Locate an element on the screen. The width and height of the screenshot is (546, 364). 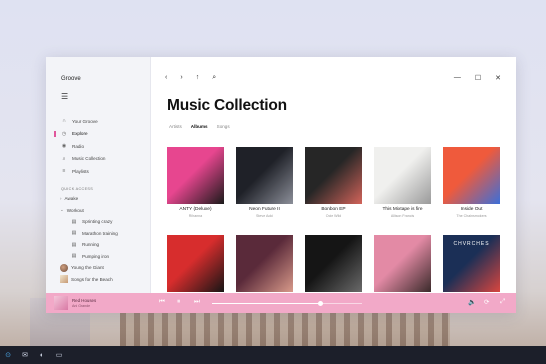
quick-access-label: Pumping iron is located at coordinates (96, 256).